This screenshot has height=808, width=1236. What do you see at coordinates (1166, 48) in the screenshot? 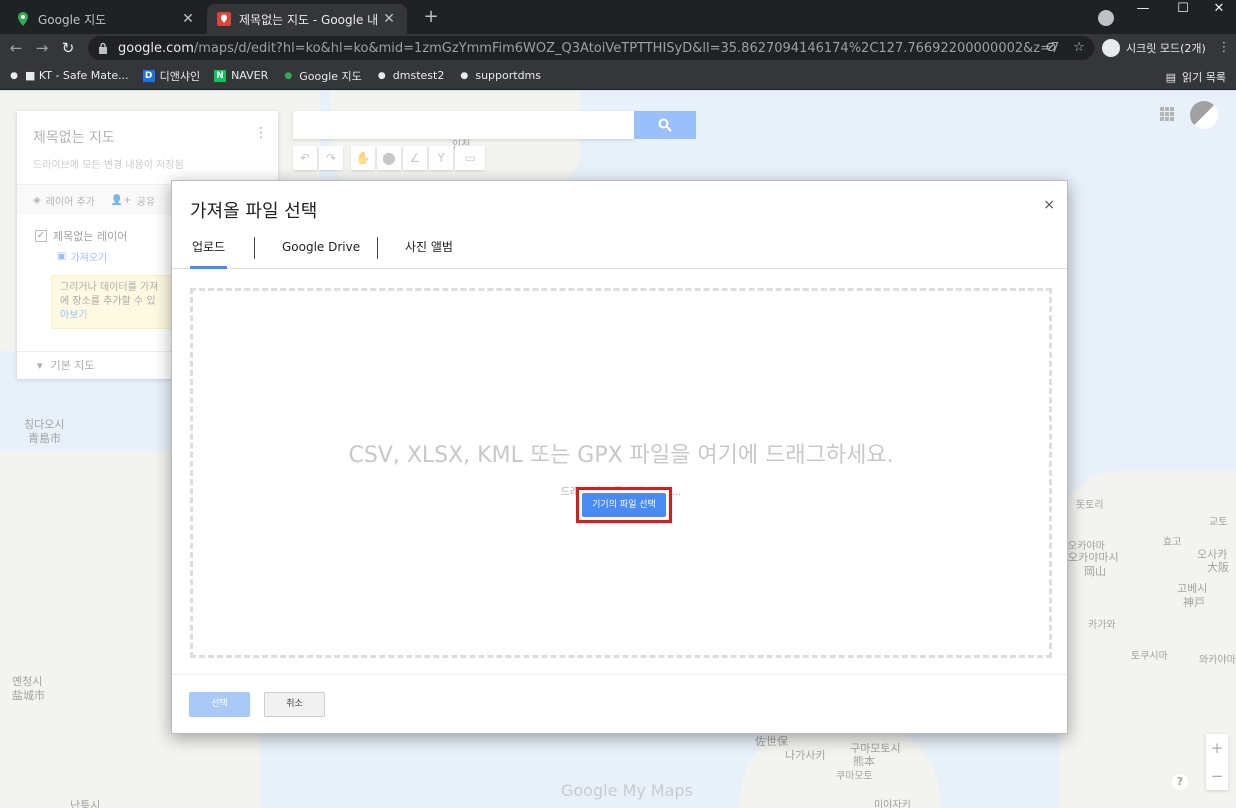
I see `incognito-label: 시크릿 모드(2개)` at bounding box center [1166, 48].